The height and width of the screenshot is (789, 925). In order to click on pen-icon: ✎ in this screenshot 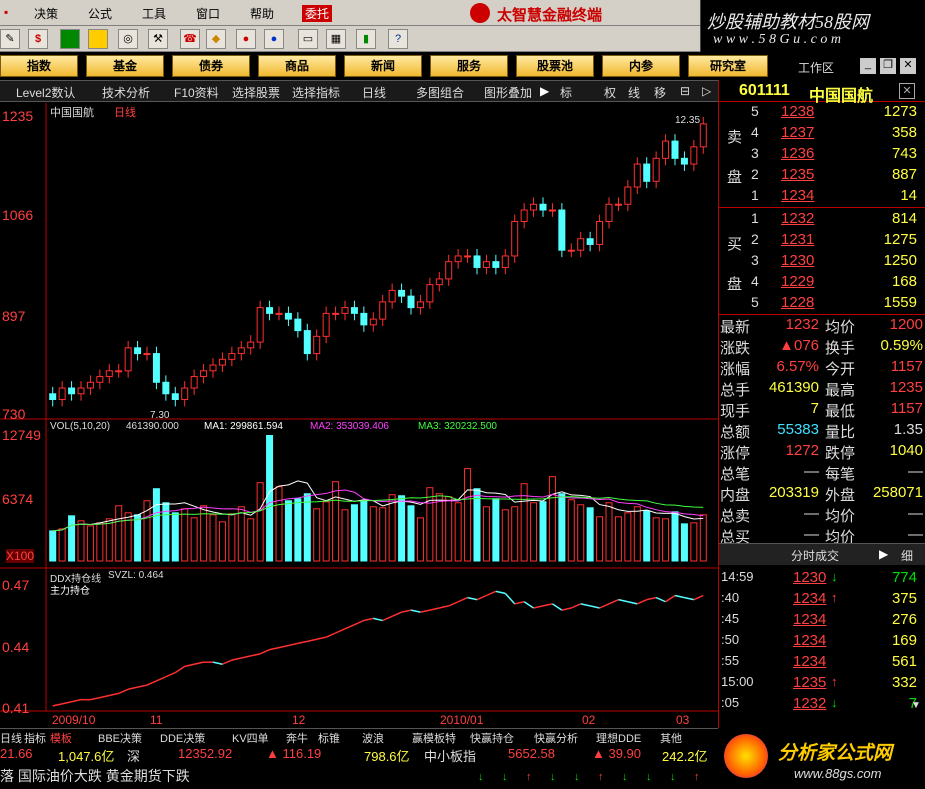, I will do `click(10, 39)`.